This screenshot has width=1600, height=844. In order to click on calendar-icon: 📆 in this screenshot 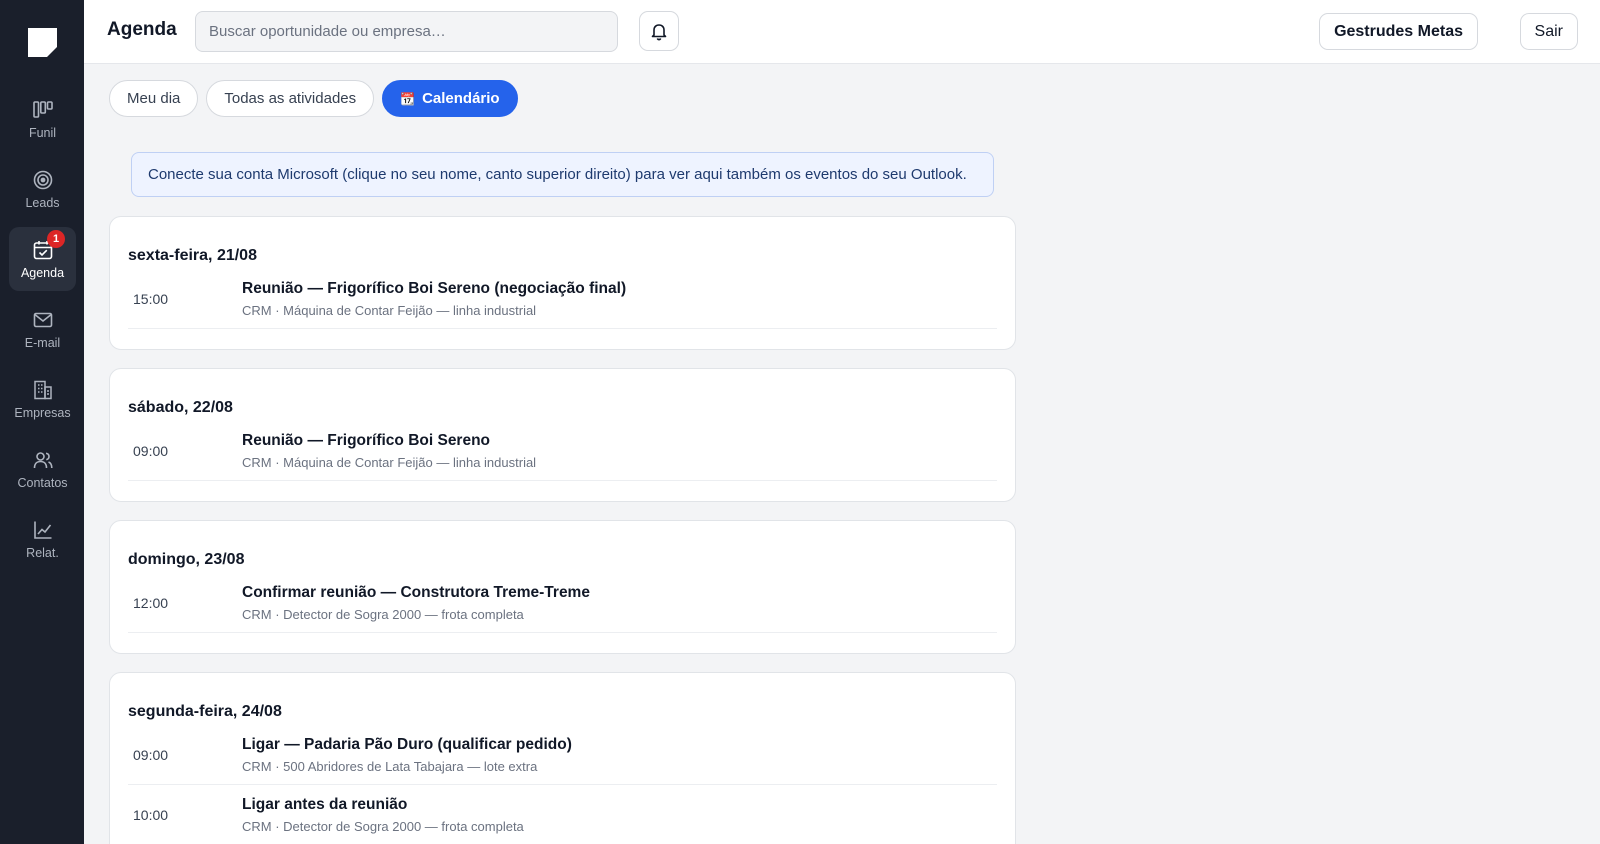, I will do `click(408, 98)`.